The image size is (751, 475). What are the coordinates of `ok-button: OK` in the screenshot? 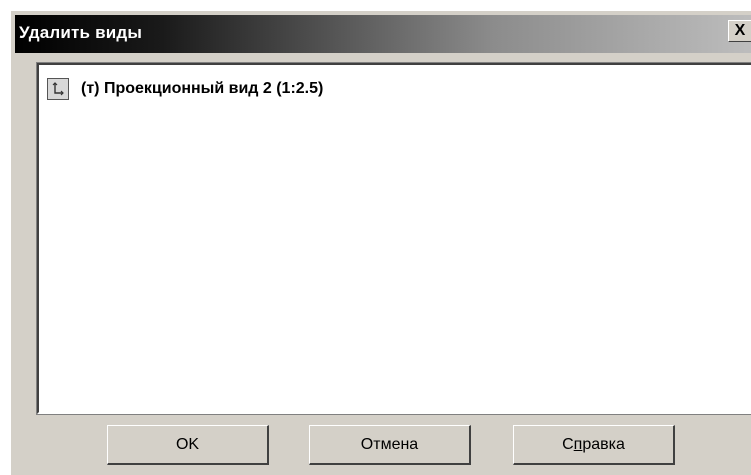 It's located at (188, 445).